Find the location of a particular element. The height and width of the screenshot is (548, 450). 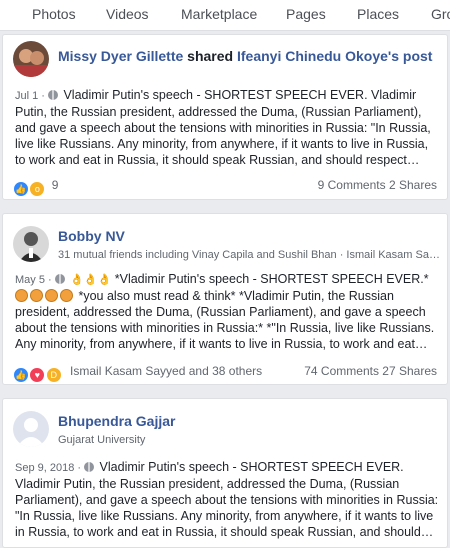

reaction-summary: 👍 o 9 is located at coordinates (35, 187).